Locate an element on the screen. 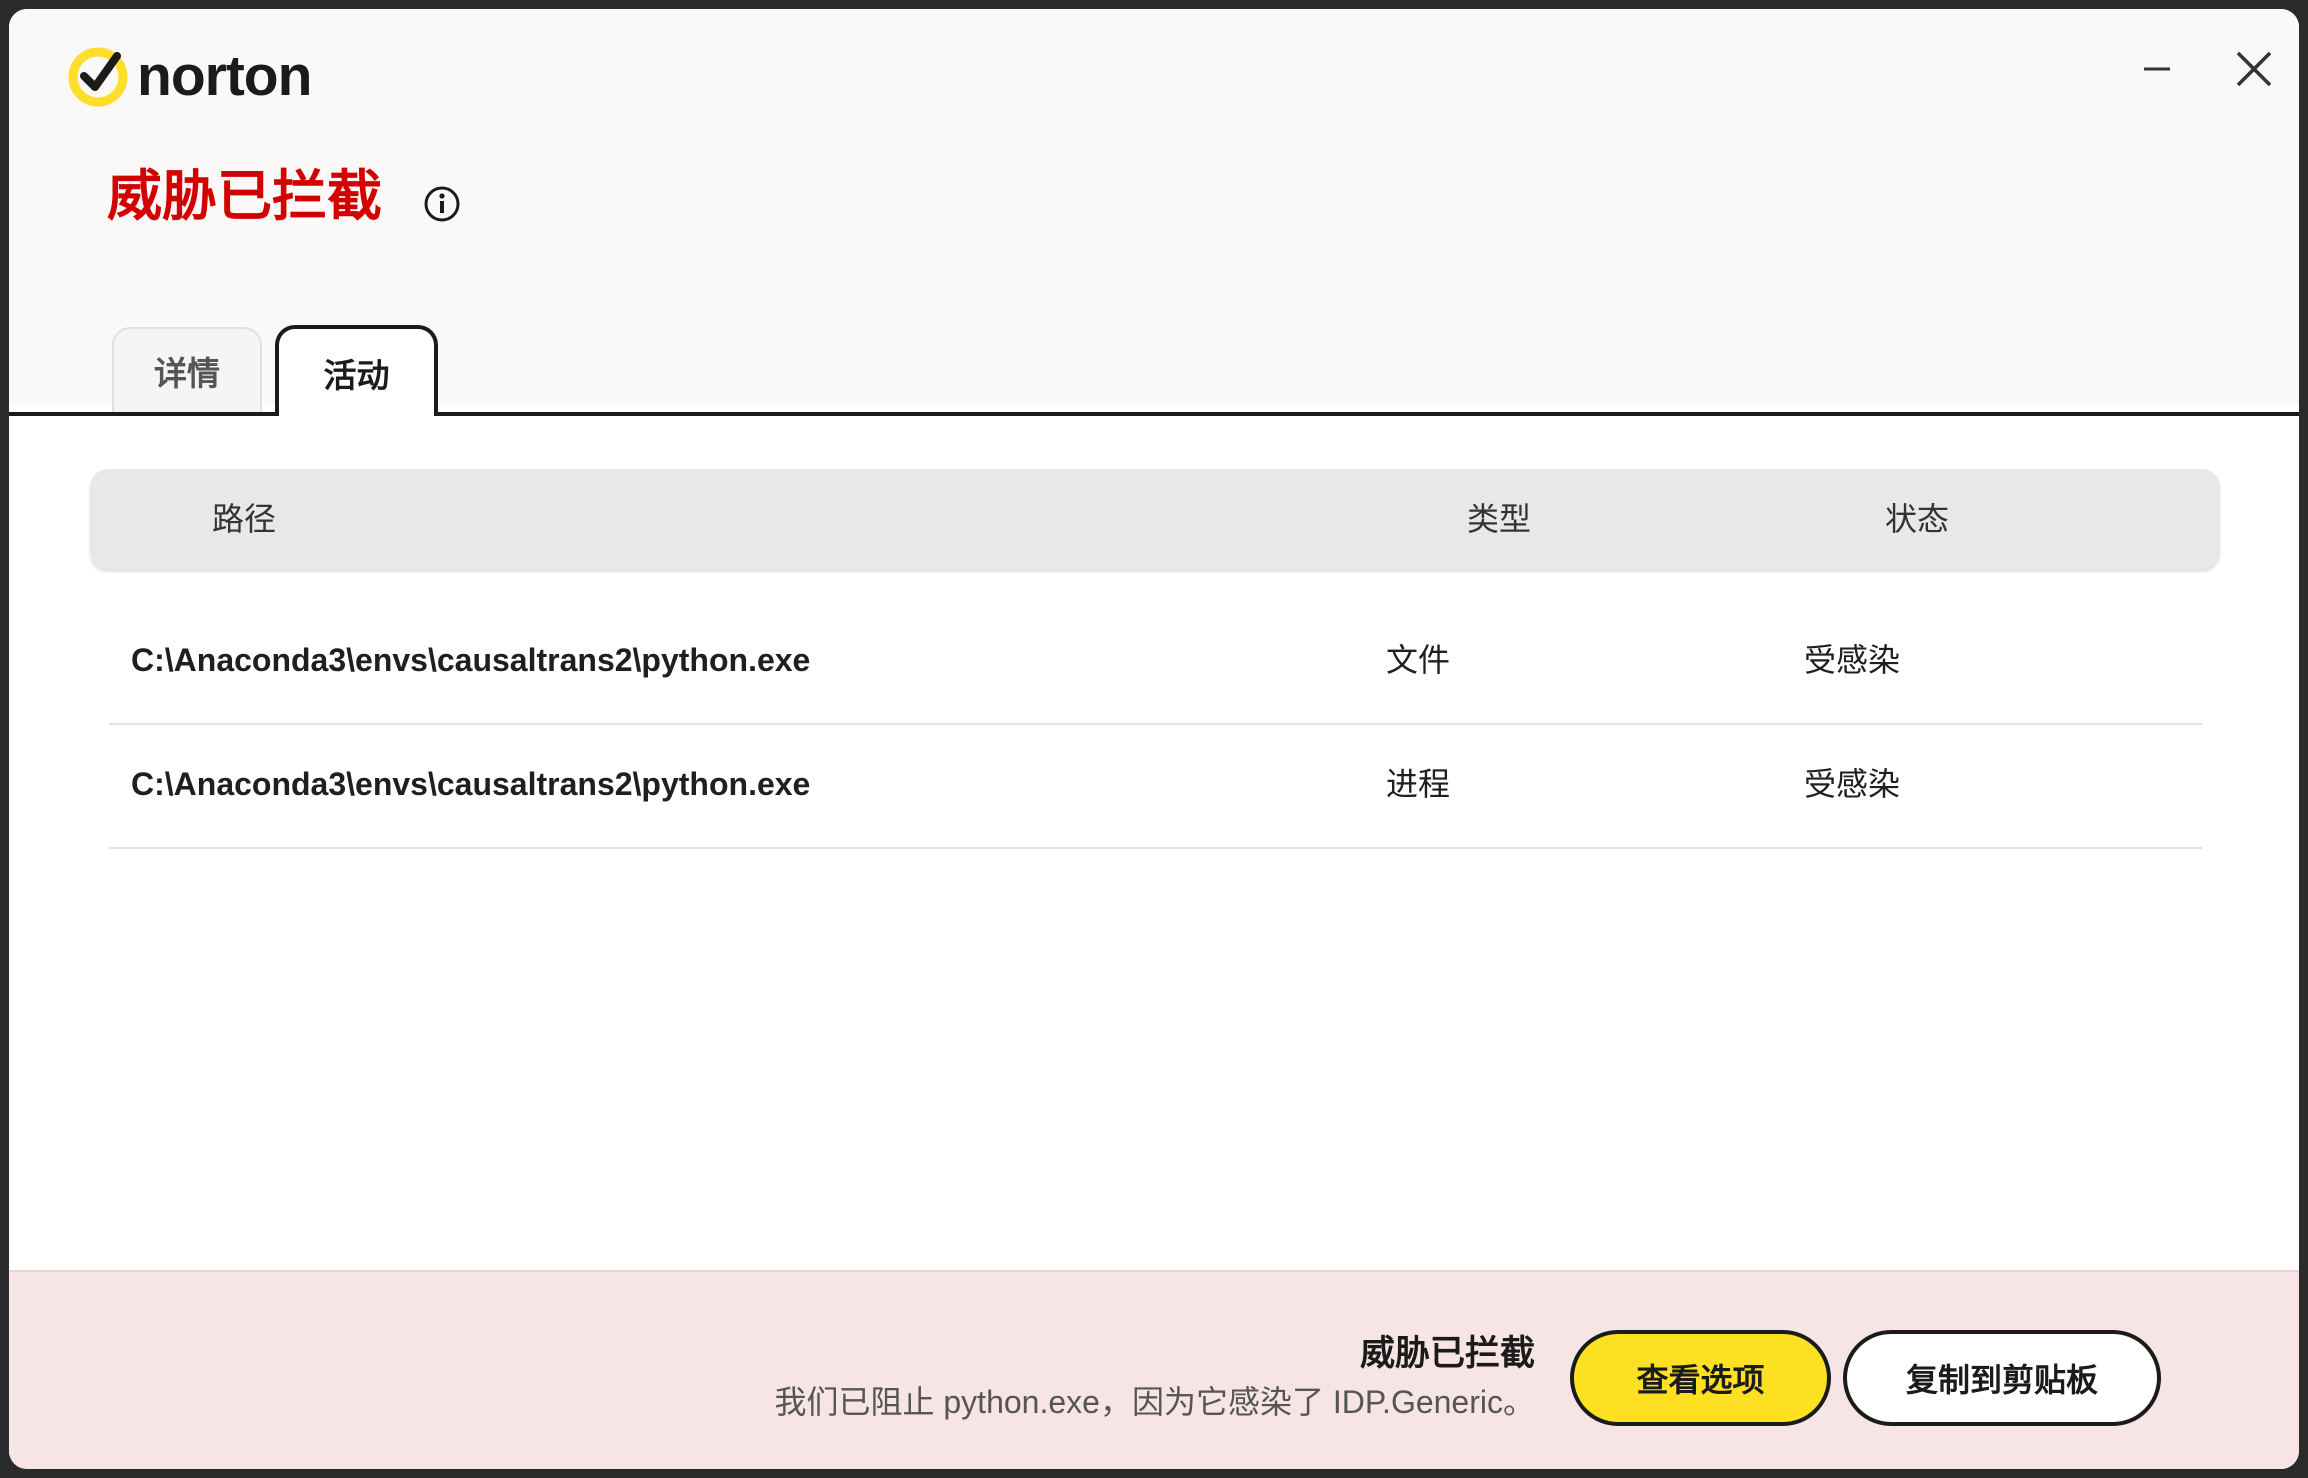  norton-check-icon is located at coordinates (98, 77).